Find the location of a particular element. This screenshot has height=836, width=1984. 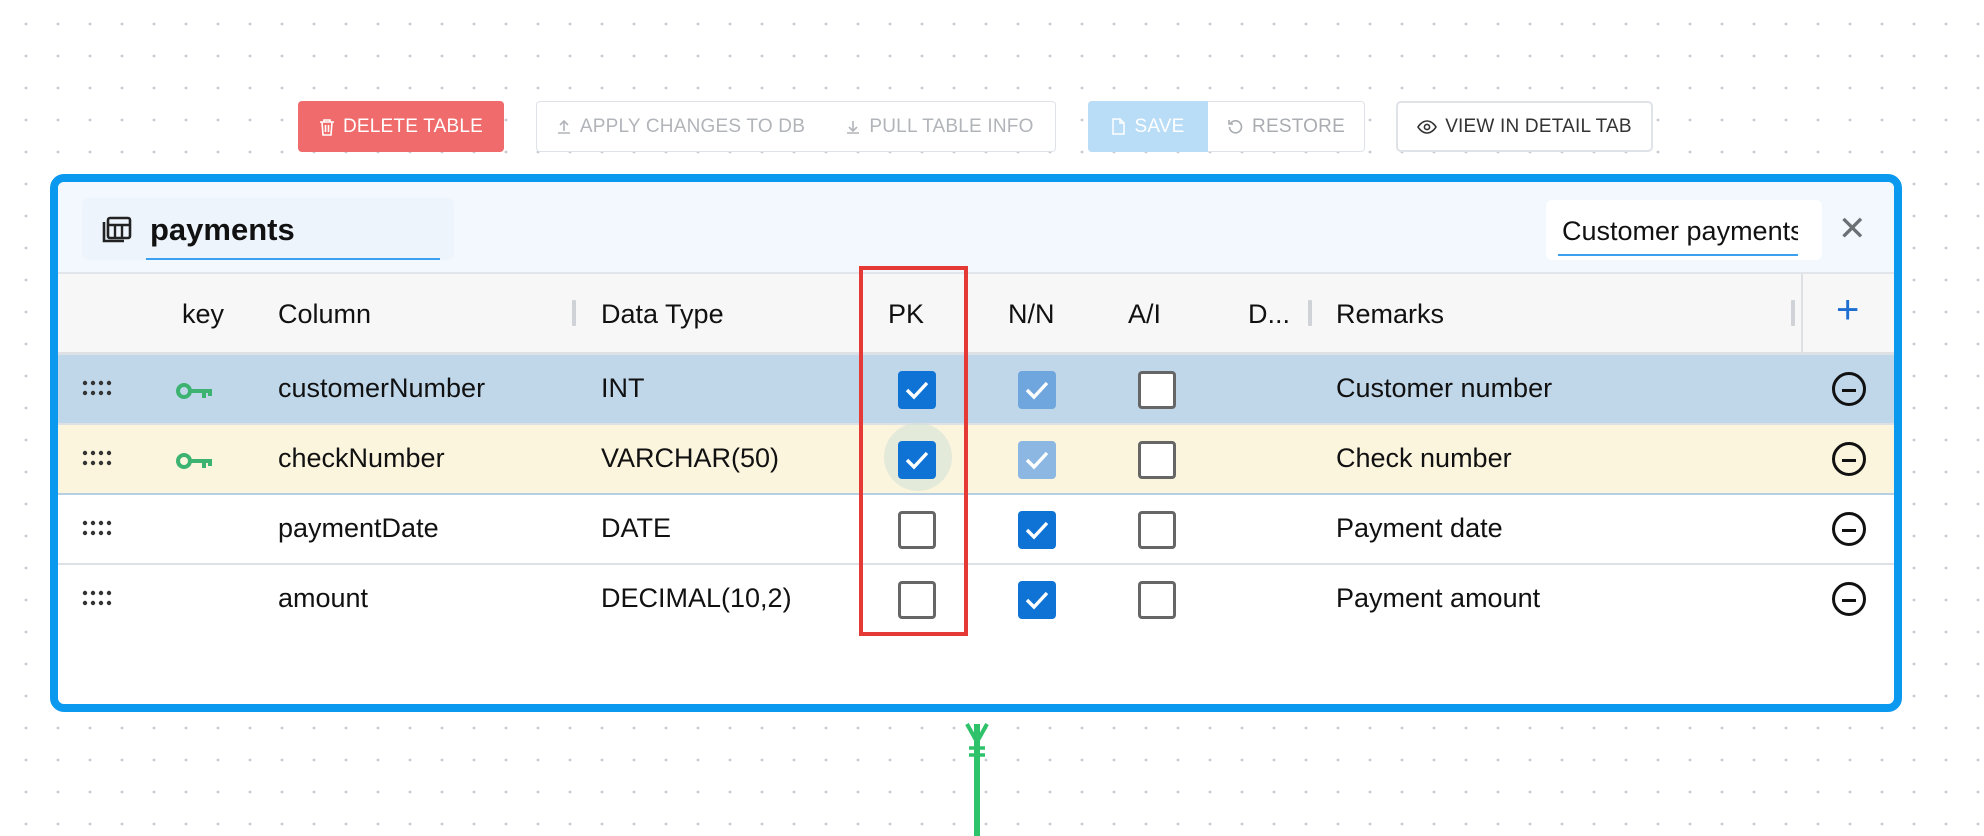

close-icon: ✕ is located at coordinates (1852, 229).